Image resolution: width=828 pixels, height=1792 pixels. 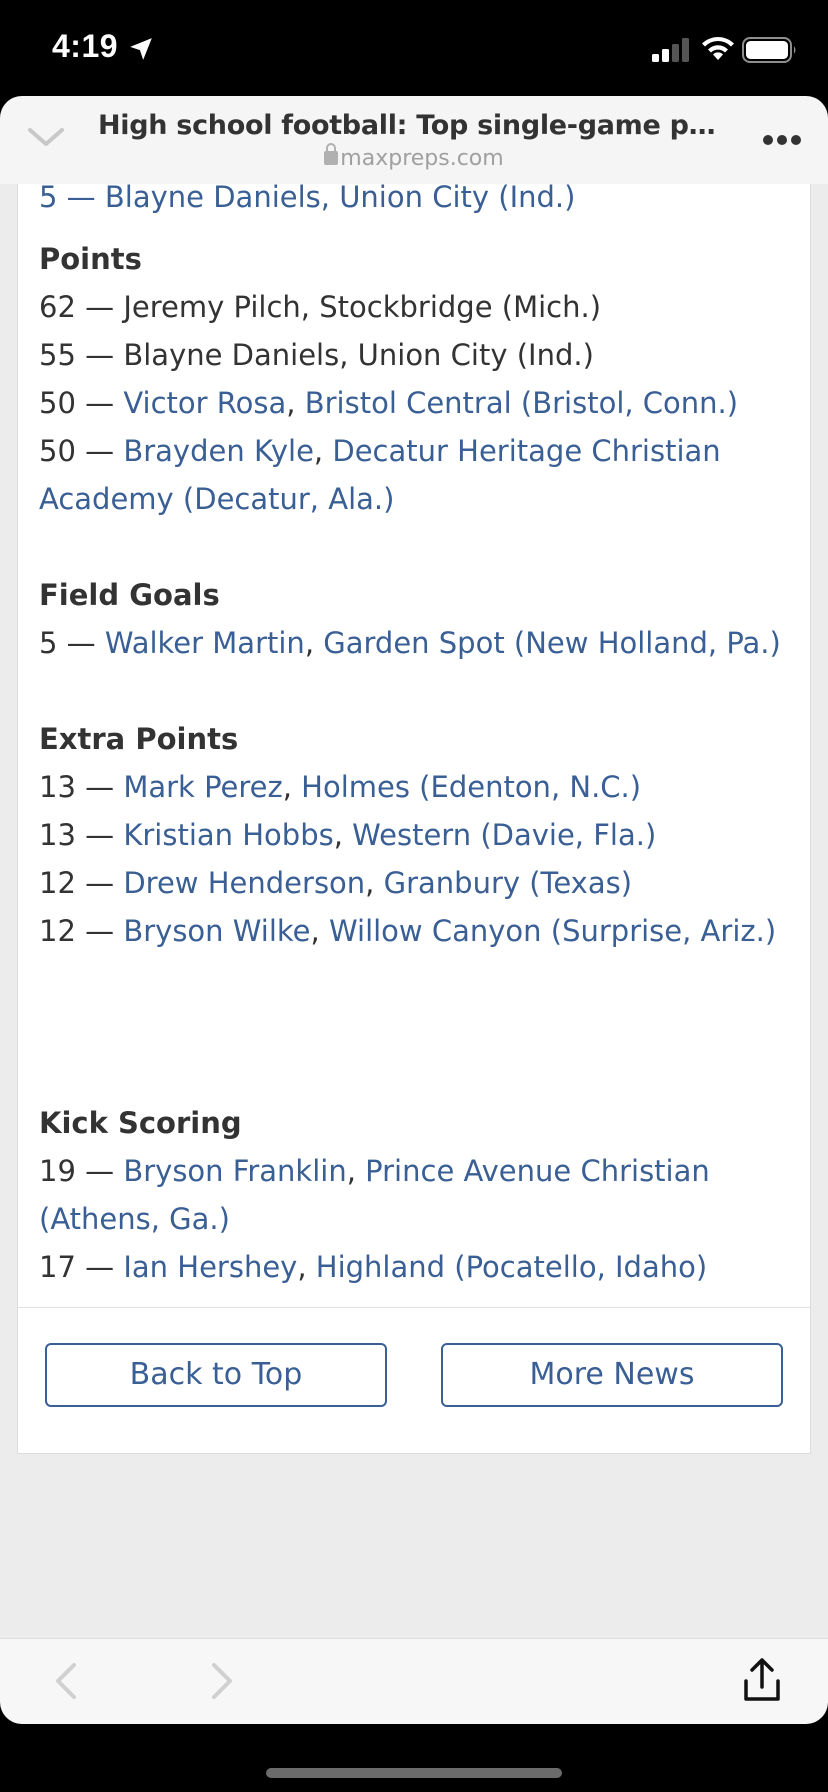 I want to click on forward-arrow-icon, so click(x=222, y=1681).